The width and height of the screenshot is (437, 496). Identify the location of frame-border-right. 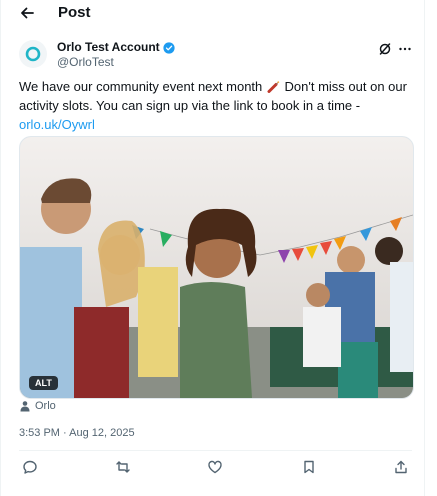
(424, 248).